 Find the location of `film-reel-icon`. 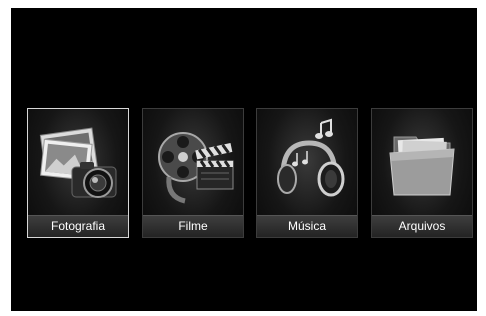

film-reel-icon is located at coordinates (193, 163).